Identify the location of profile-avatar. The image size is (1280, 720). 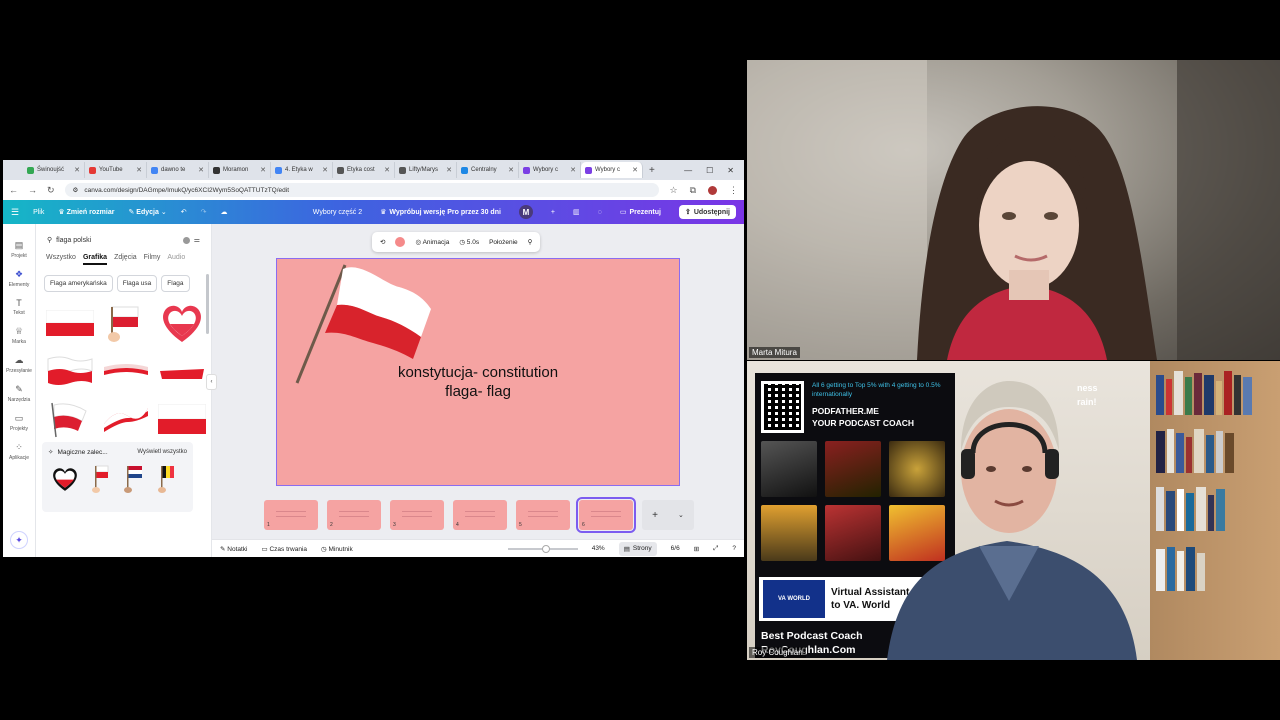
(712, 190).